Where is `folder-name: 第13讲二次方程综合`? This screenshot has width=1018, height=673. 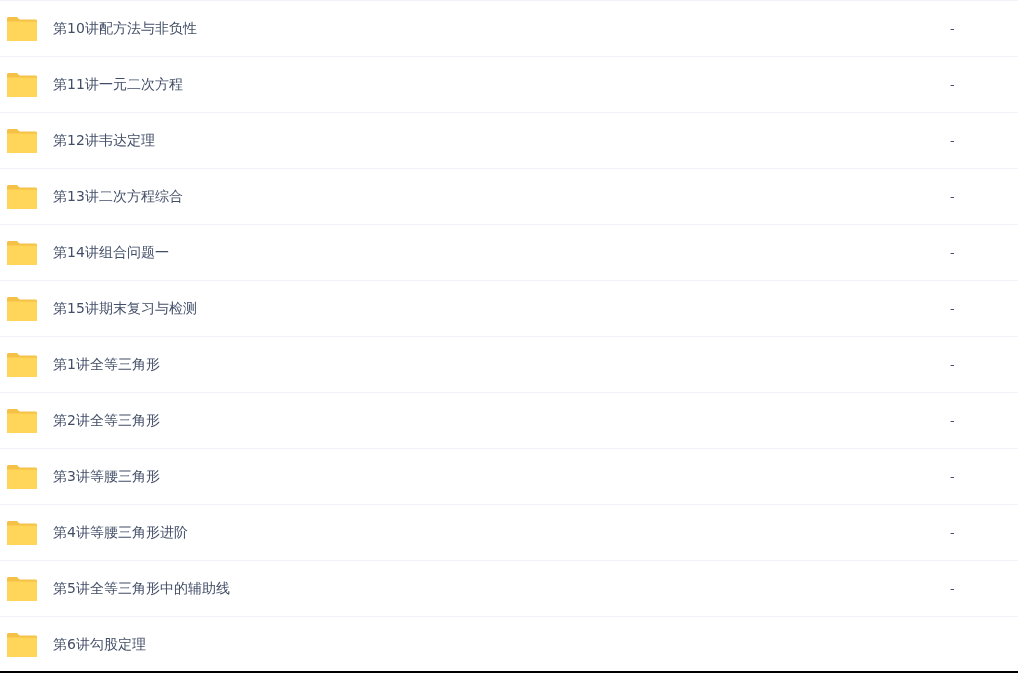 folder-name: 第13讲二次方程综合 is located at coordinates (118, 196).